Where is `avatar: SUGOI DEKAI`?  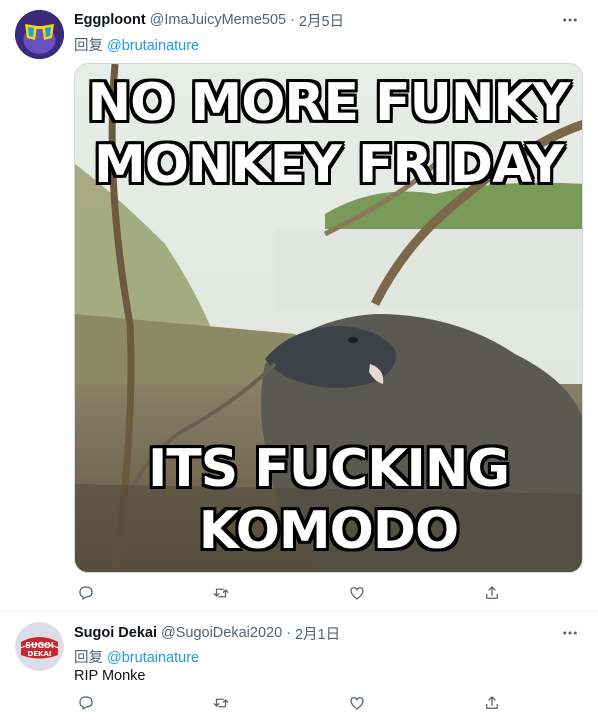
avatar: SUGOI DEKAI is located at coordinates (39, 646).